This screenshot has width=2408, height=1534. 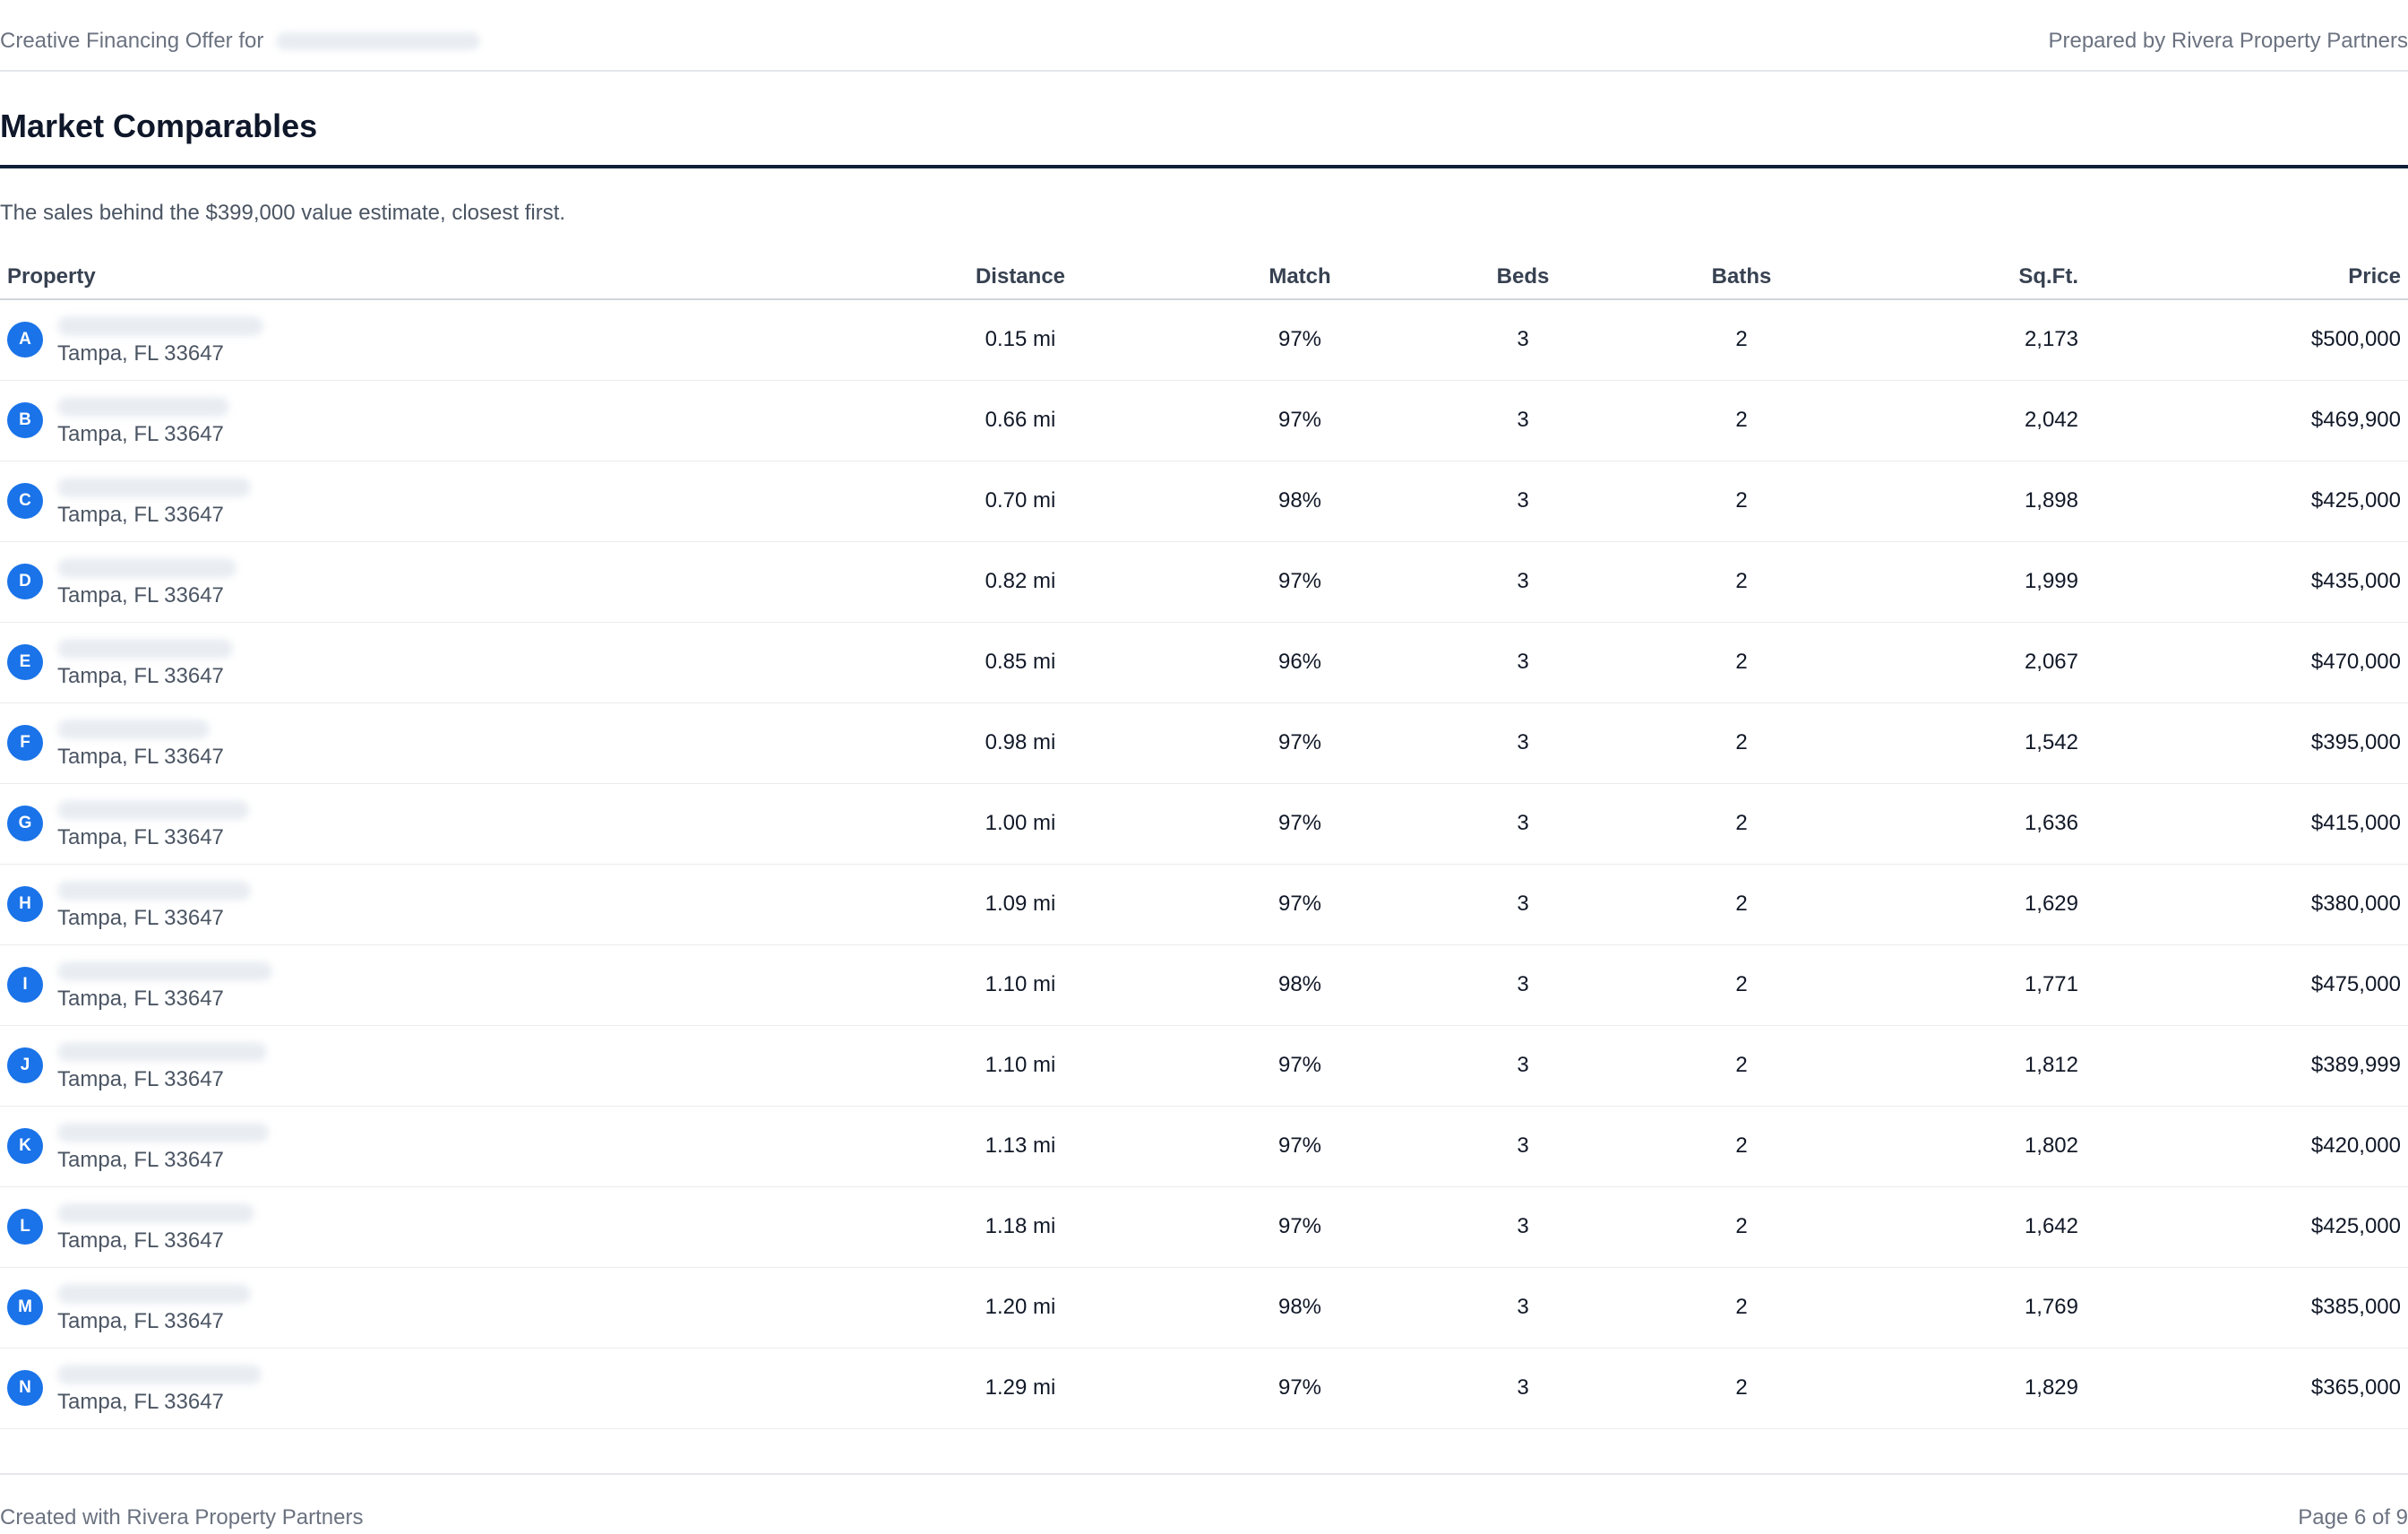 I want to click on row-sqft: 1,542, so click(x=1989, y=743).